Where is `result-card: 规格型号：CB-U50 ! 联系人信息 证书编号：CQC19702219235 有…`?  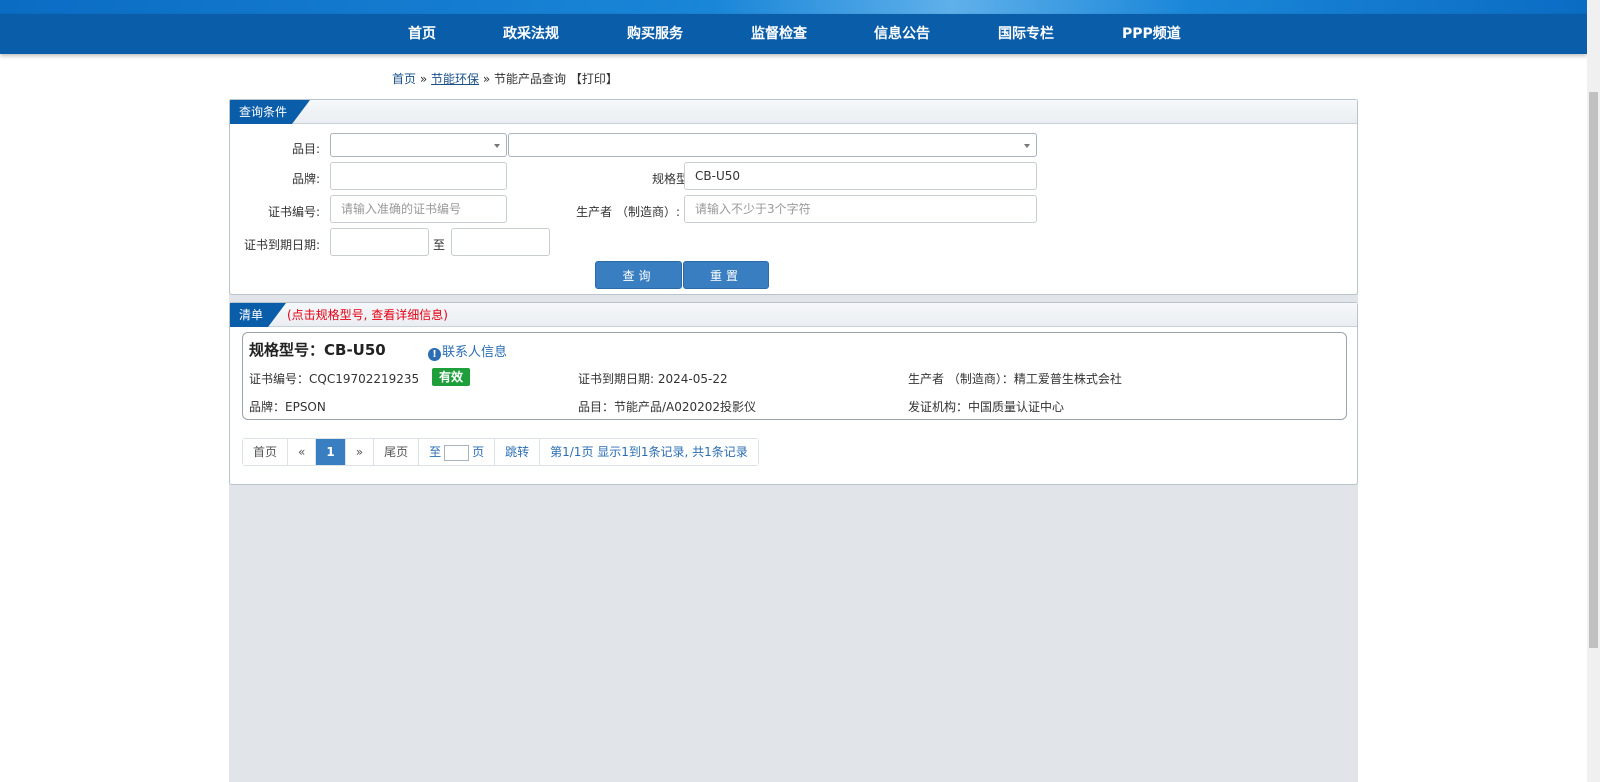 result-card: 规格型号：CB-U50 ! 联系人信息 证书编号：CQC19702219235 有… is located at coordinates (794, 376).